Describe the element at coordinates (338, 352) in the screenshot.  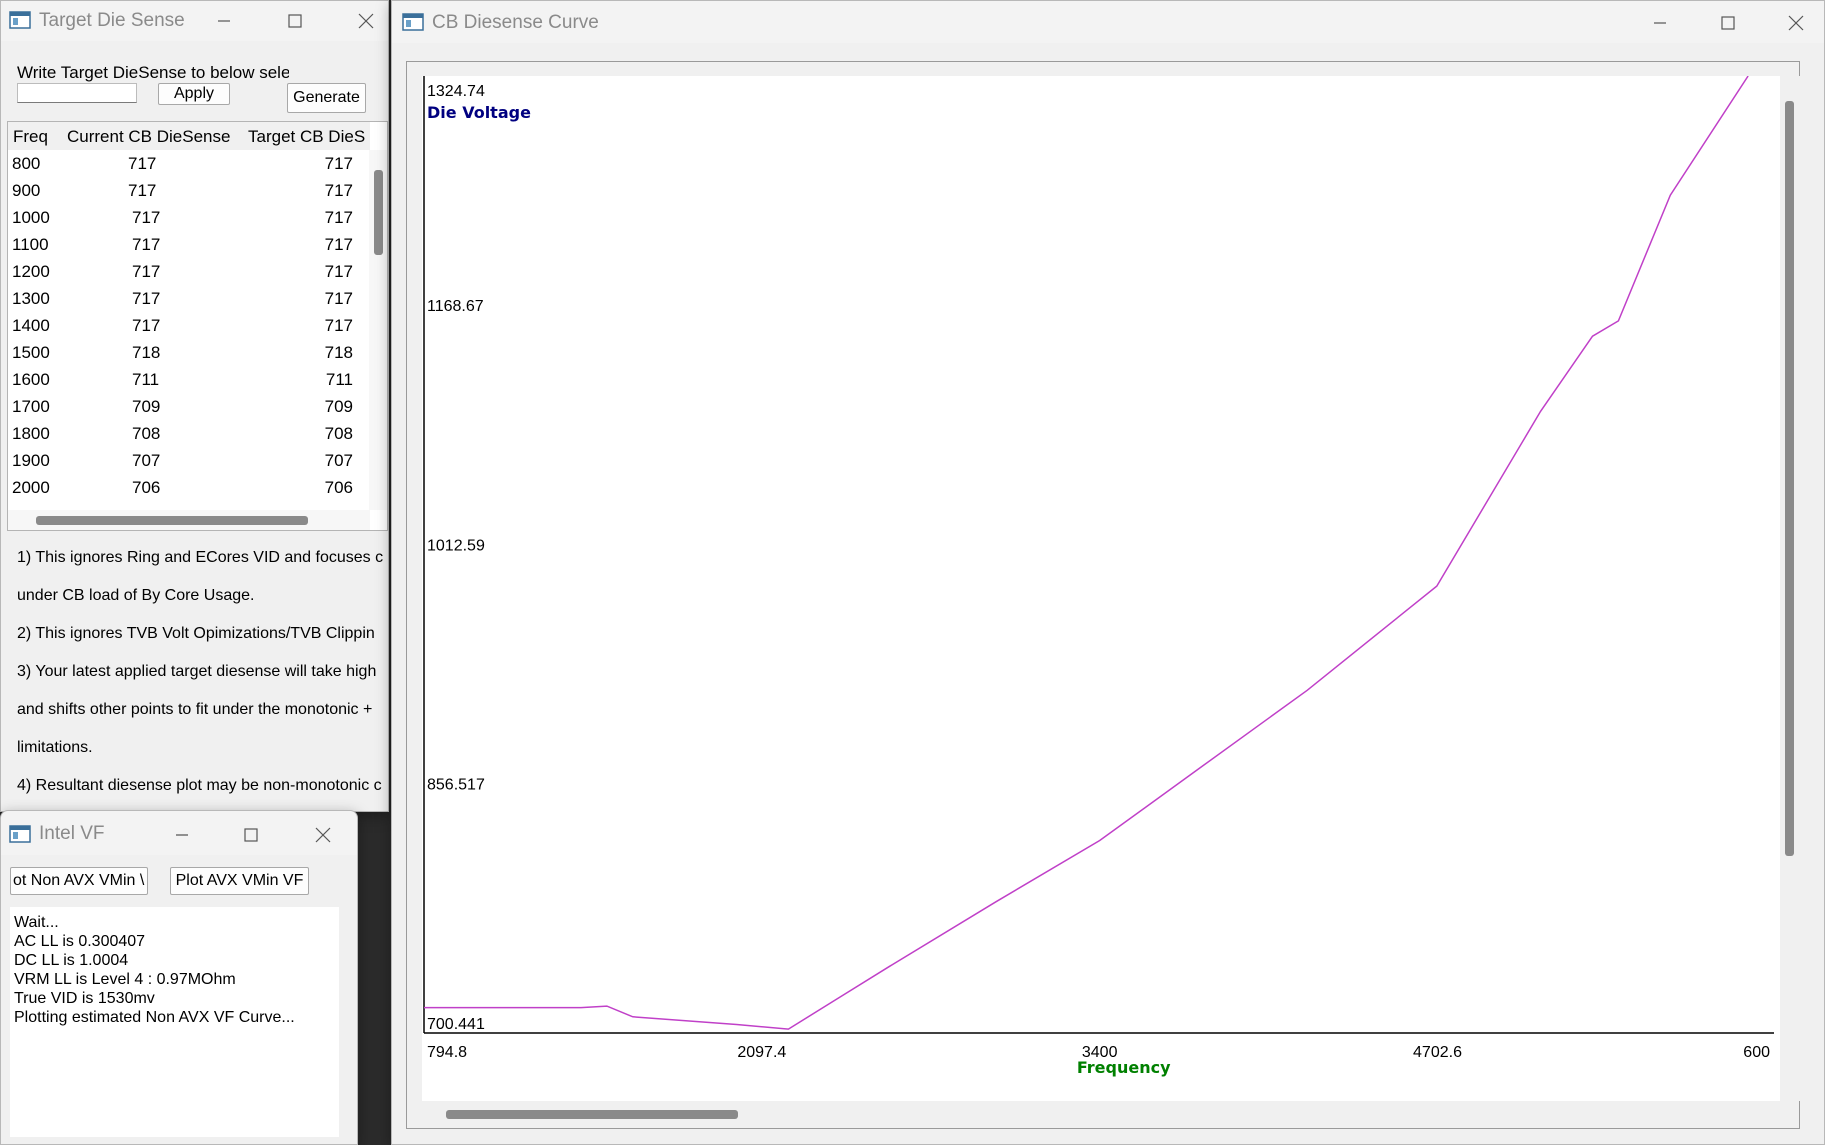
I see `target-cell: 718` at that location.